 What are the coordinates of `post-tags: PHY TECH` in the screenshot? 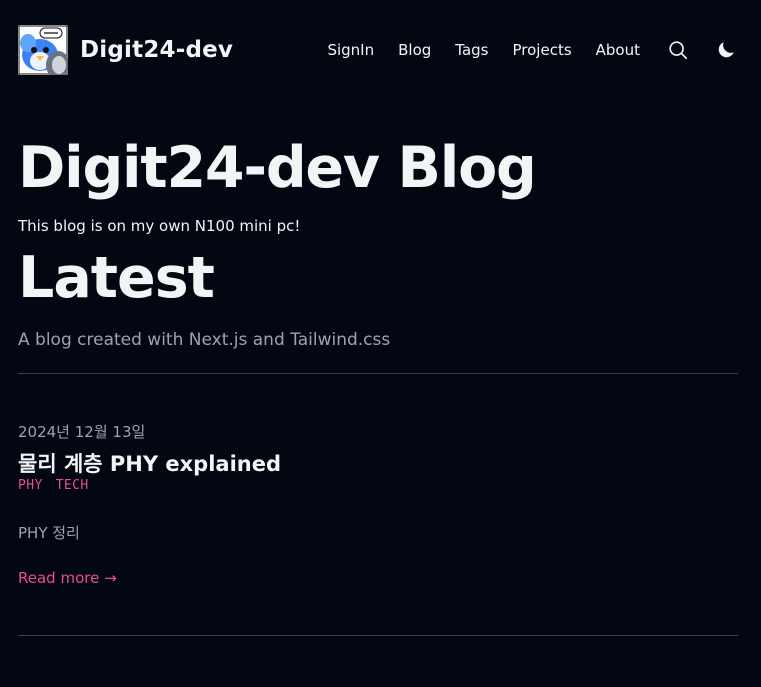 It's located at (378, 485).